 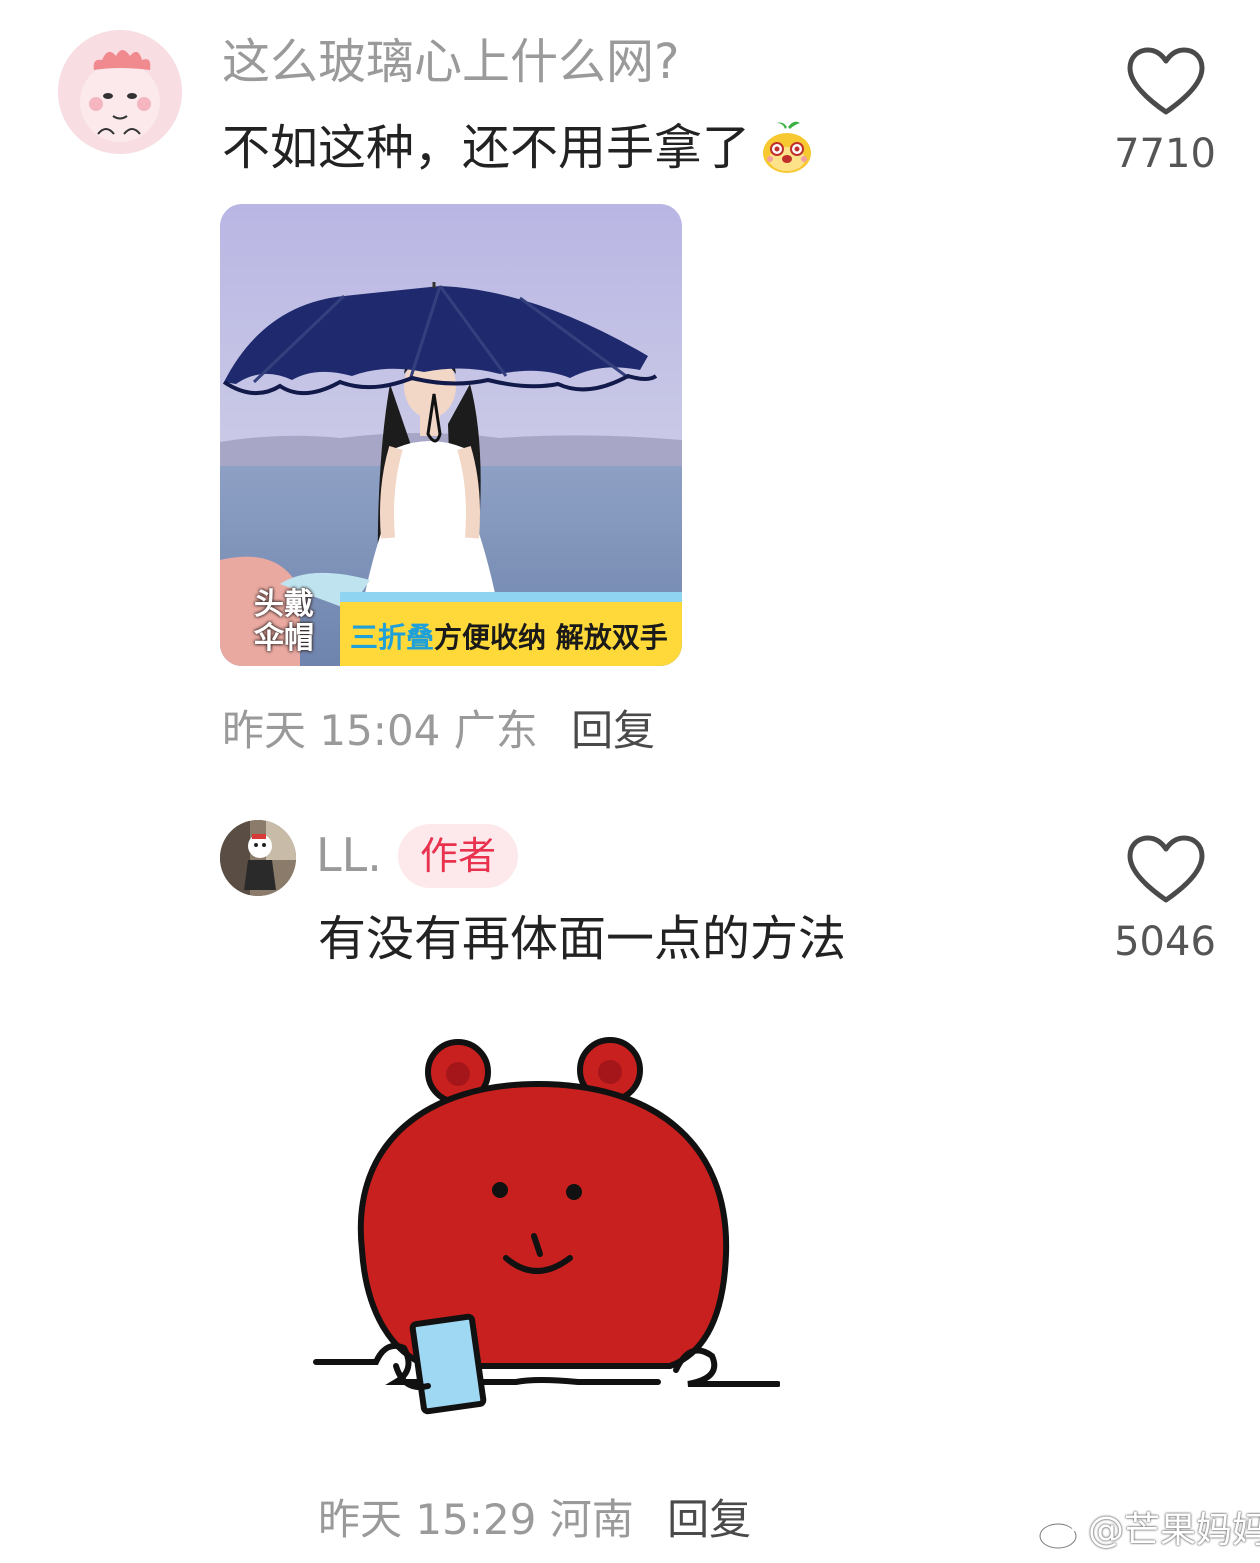 I want to click on reply-body: 有没有再体面一点的方法, so click(x=582, y=939).